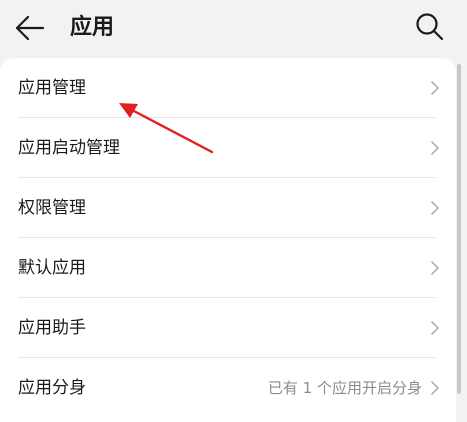  Describe the element at coordinates (344, 388) in the screenshot. I see `menu-item-status: 已有 1 个应用开启分身` at that location.